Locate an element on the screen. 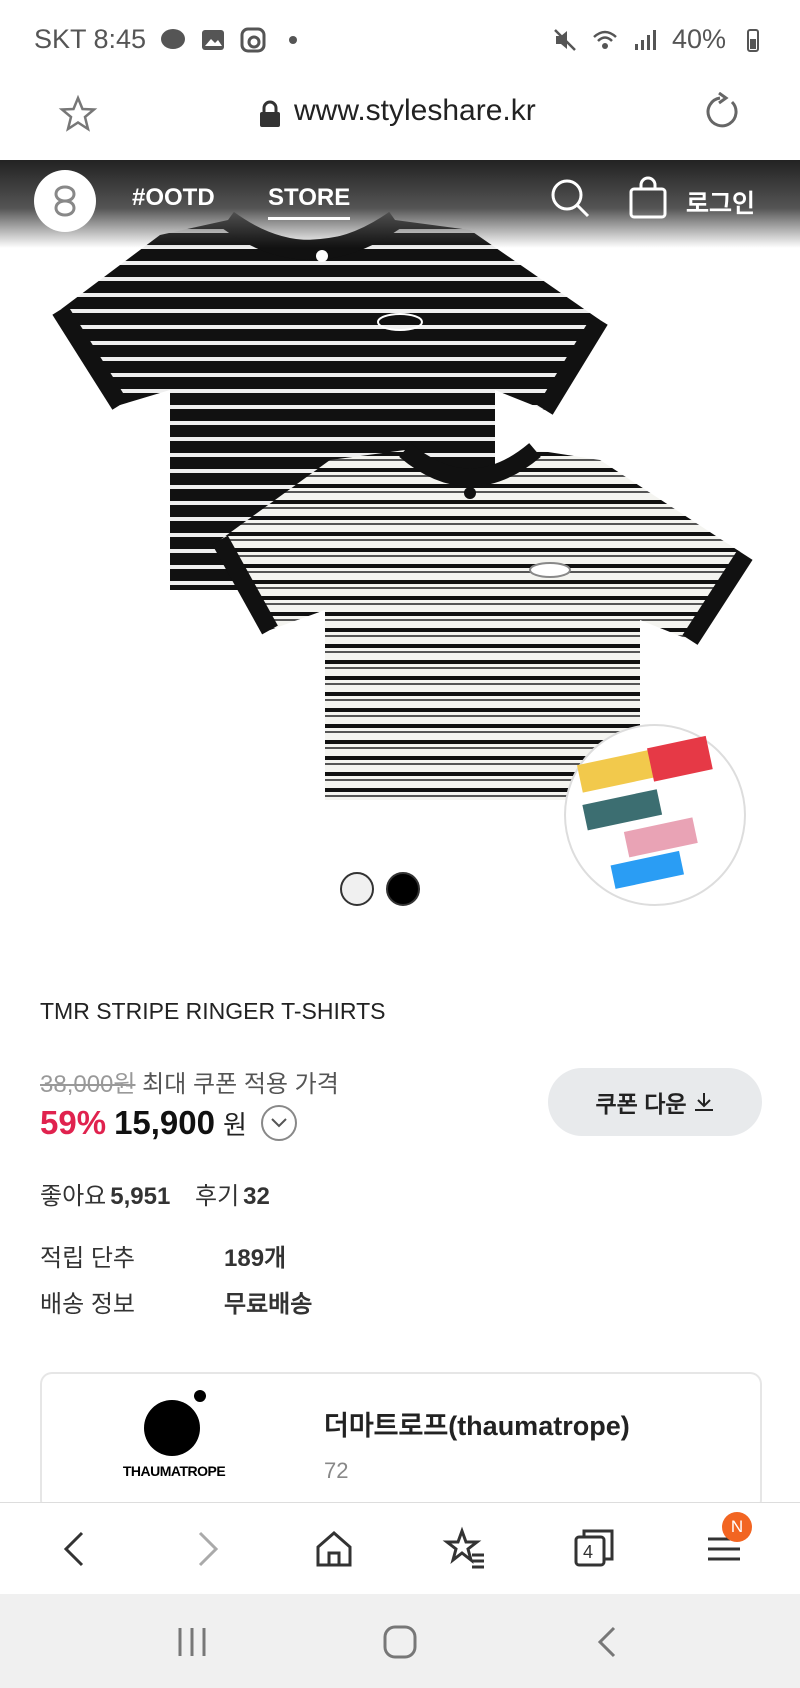 The image size is (800, 1688). currency-label: 원 is located at coordinates (235, 1124).